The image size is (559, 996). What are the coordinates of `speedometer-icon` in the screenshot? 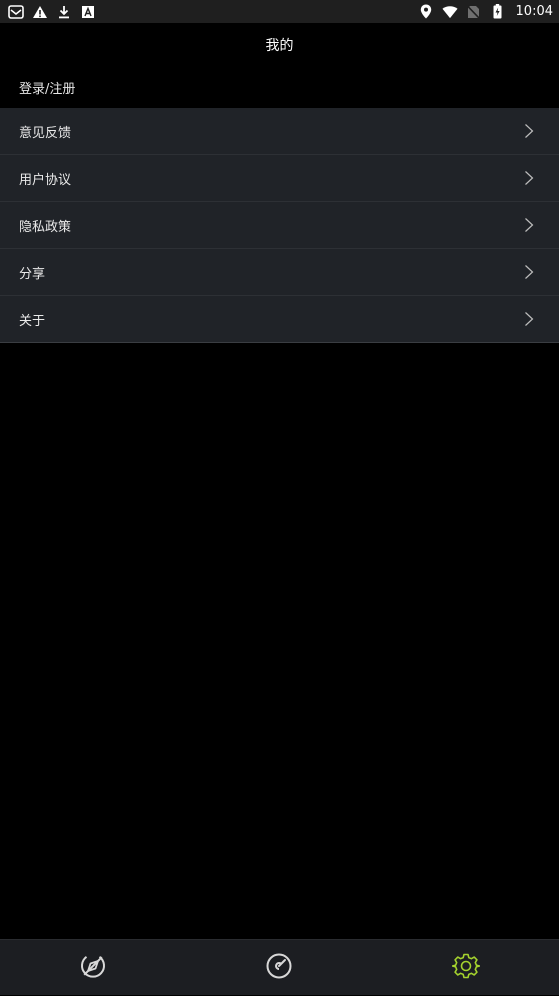 It's located at (279, 968).